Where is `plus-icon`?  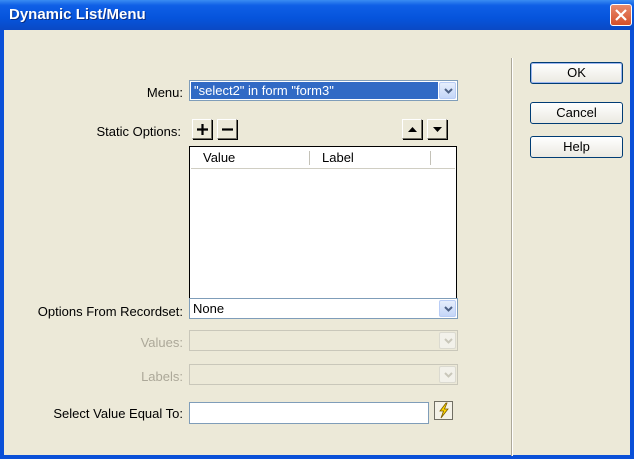
plus-icon is located at coordinates (202, 129).